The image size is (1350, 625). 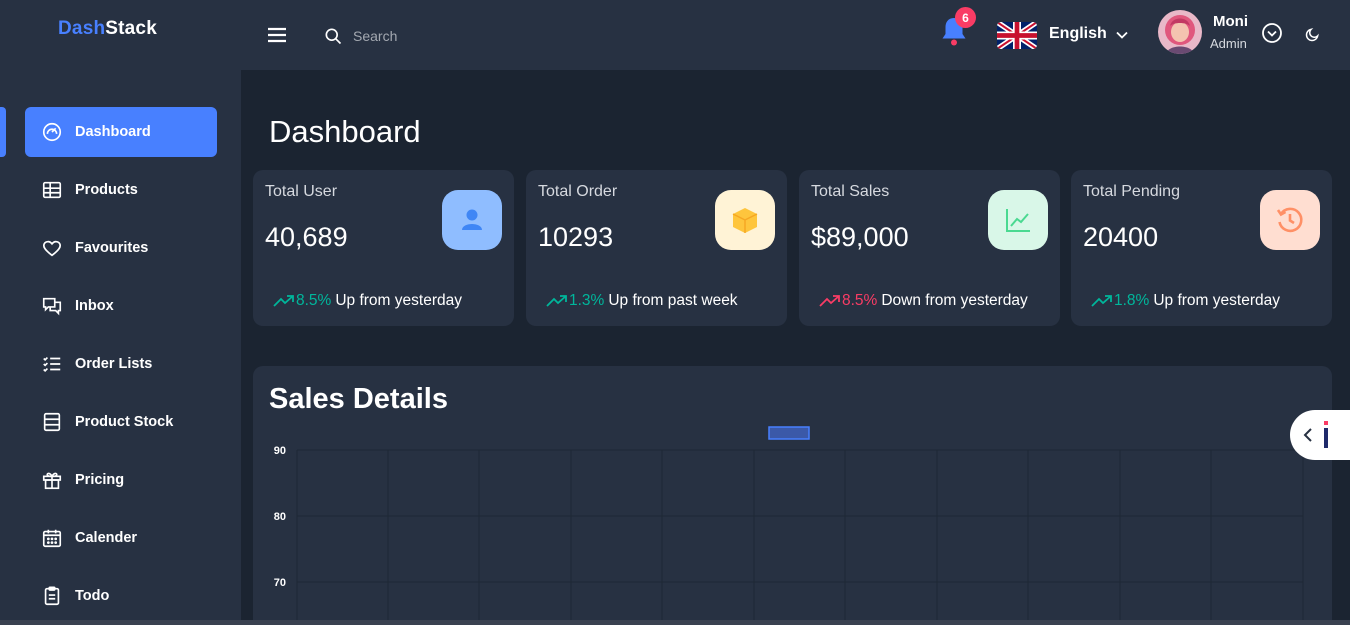 What do you see at coordinates (277, 35) in the screenshot?
I see `menu-icon` at bounding box center [277, 35].